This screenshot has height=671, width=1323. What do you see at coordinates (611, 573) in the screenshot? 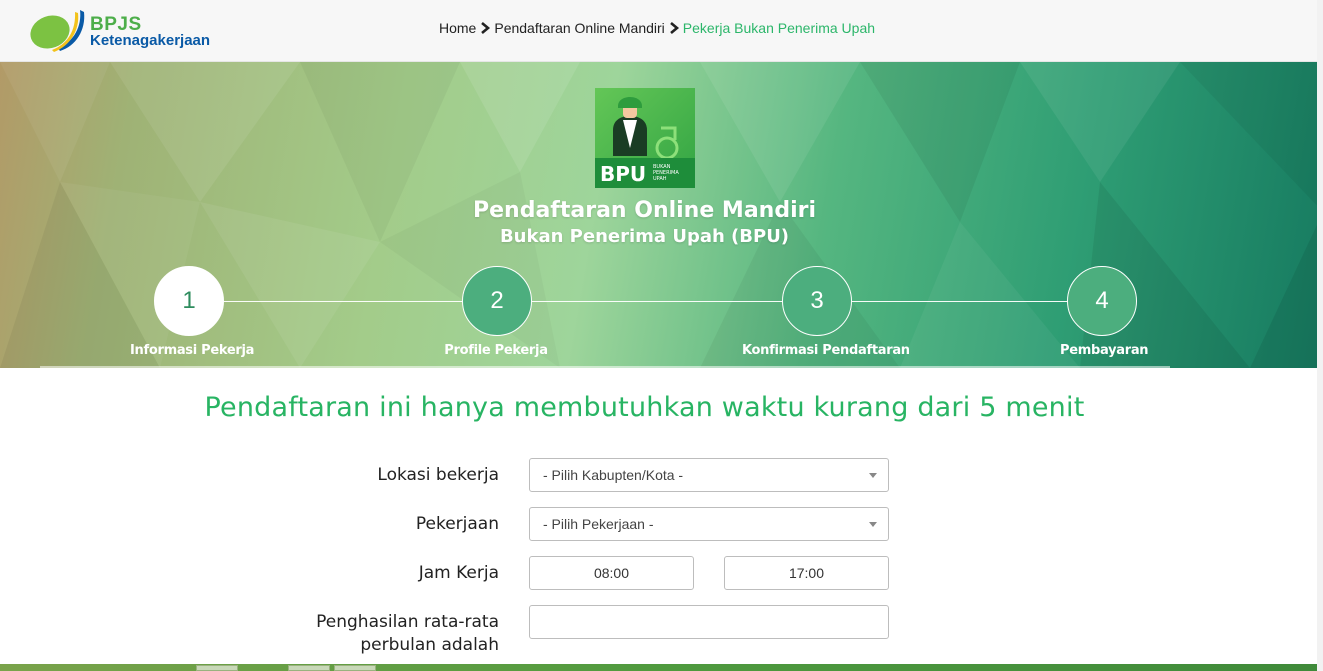
I see `jam-mulai-input: 08:00` at bounding box center [611, 573].